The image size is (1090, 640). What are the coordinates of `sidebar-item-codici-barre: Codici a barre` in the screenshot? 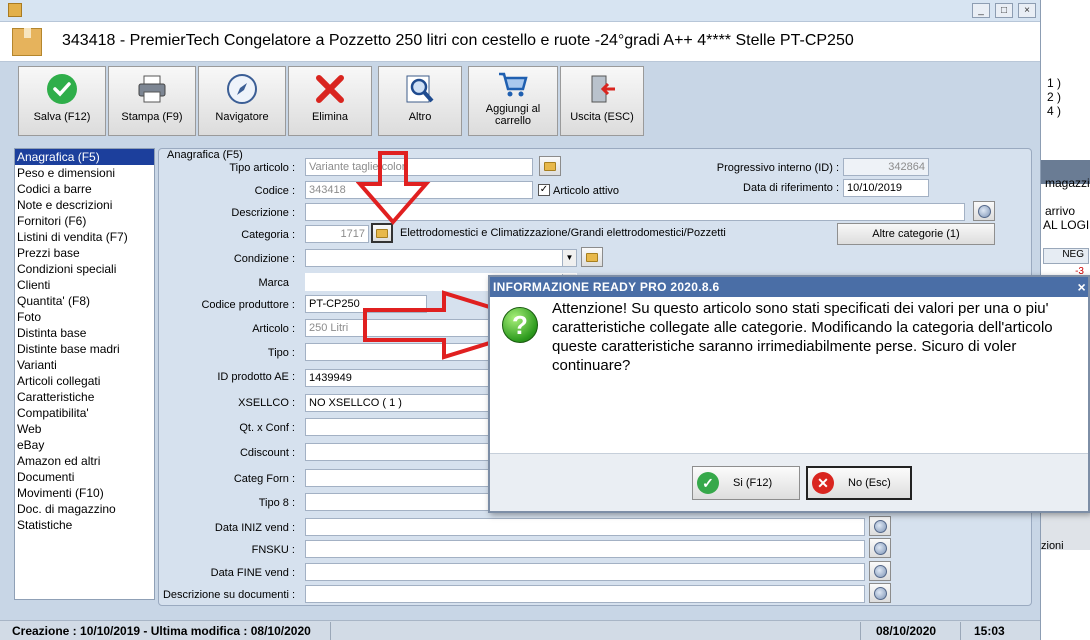 It's located at (84, 189).